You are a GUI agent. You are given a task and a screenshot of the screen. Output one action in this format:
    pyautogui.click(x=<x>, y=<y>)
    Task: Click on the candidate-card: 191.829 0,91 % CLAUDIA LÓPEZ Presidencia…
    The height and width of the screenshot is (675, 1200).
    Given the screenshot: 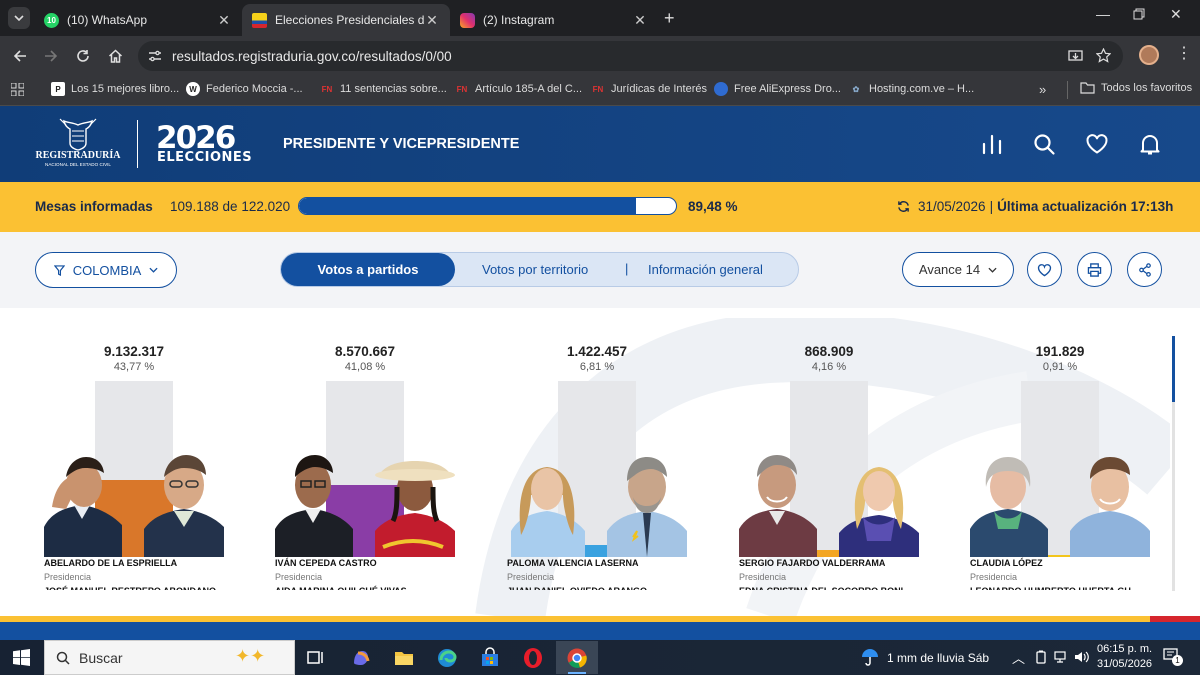 What is the action you would take?
    pyautogui.click(x=1060, y=470)
    